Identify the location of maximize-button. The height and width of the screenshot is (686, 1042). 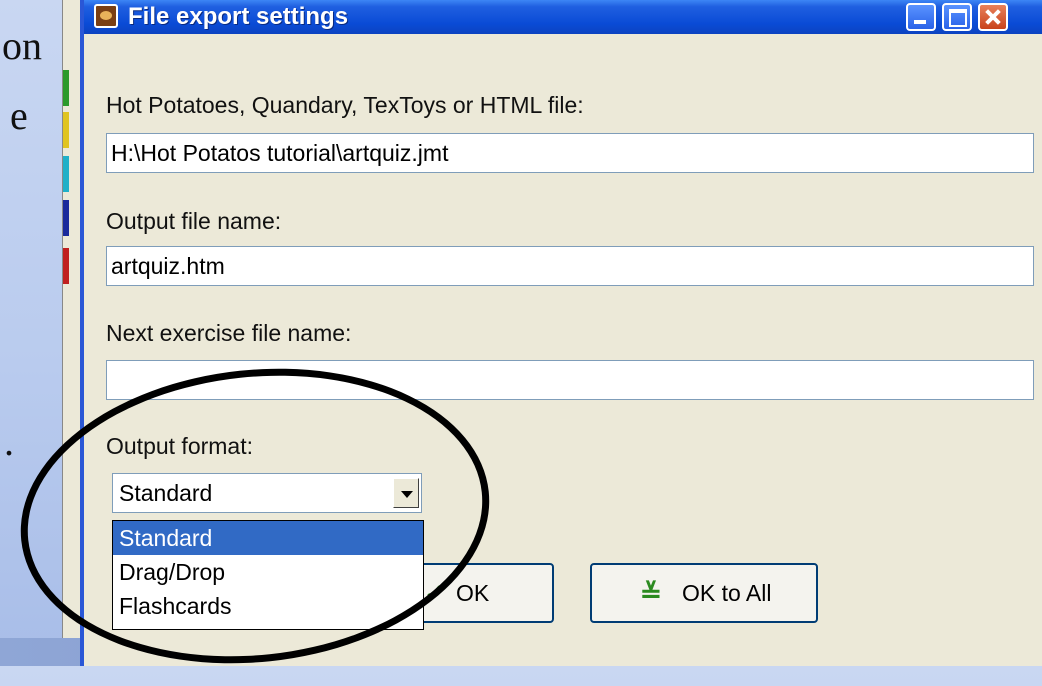
(957, 17).